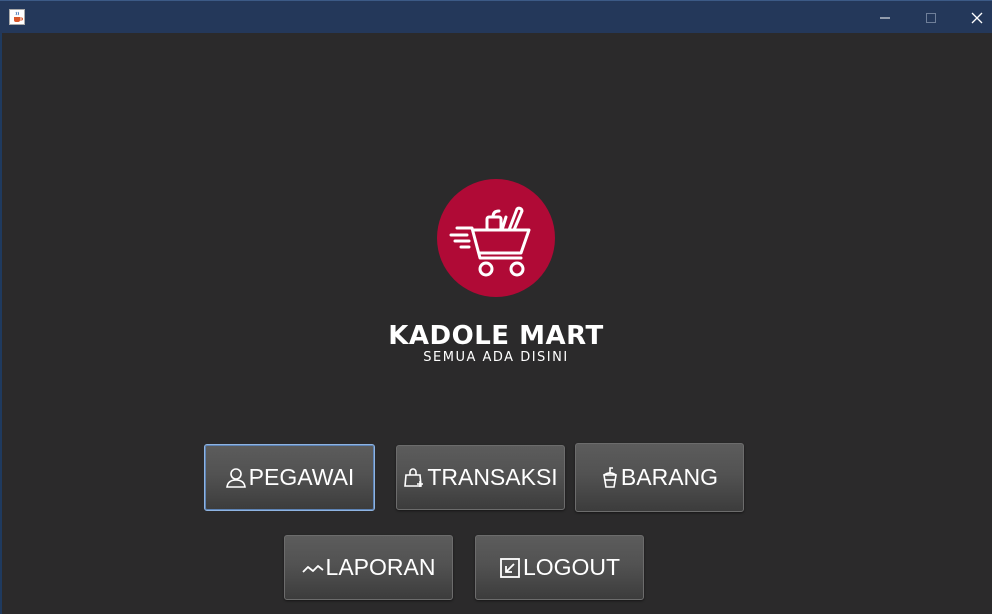 This screenshot has height=614, width=992. I want to click on pegawai-button: PEGAWAI, so click(289, 477).